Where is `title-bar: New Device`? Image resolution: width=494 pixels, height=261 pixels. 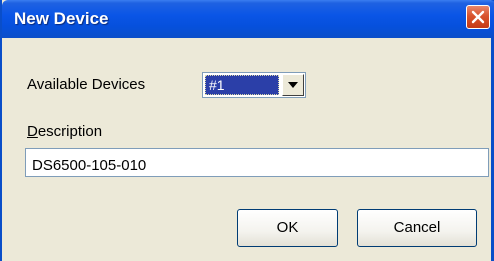 title-bar: New Device is located at coordinates (248, 19).